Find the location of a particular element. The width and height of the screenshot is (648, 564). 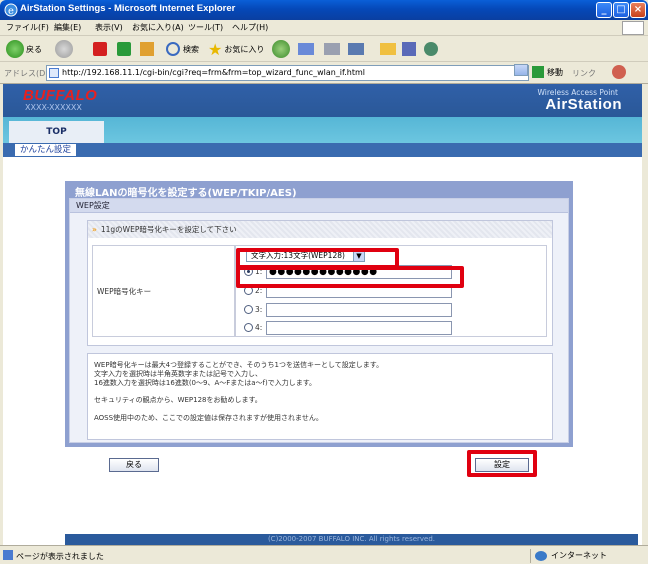

address-label: アドレス(D) is located at coordinates (26, 73).